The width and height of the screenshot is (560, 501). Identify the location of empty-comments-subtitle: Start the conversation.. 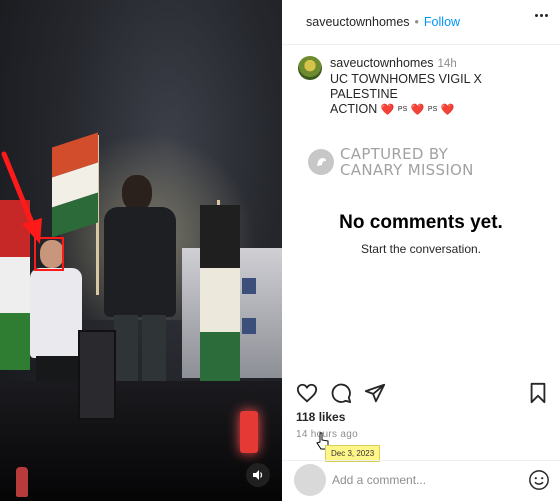
(421, 249).